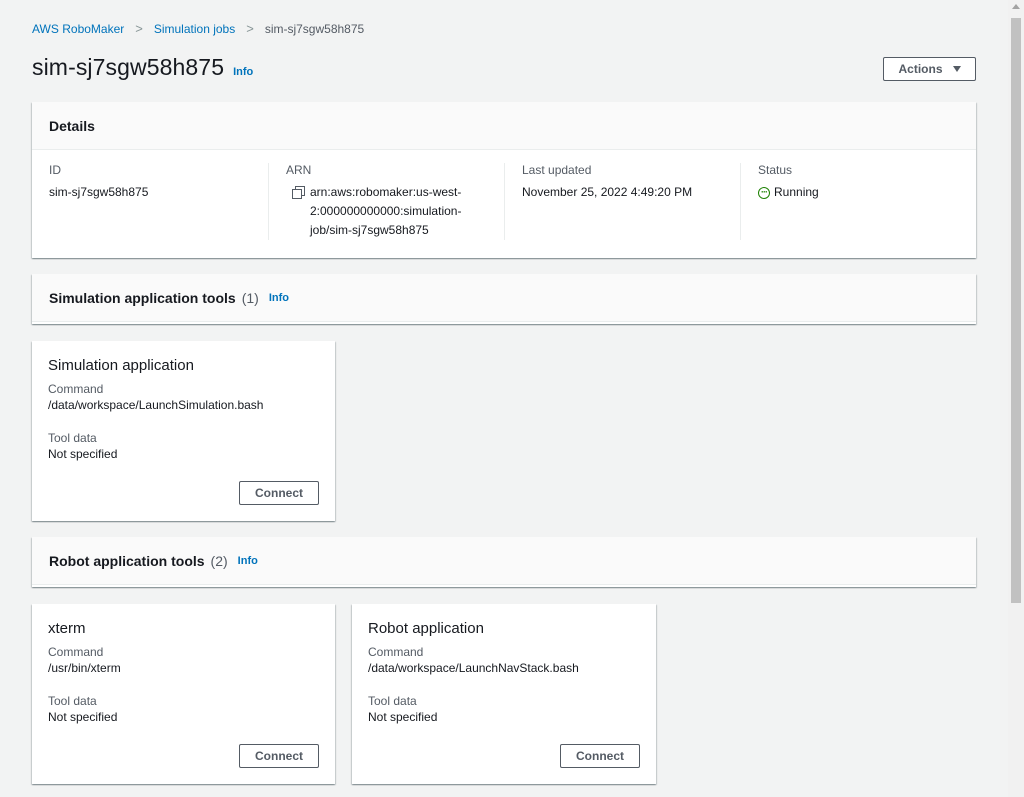 This screenshot has width=1024, height=797. I want to click on last-updated-label: Last updated, so click(557, 170).